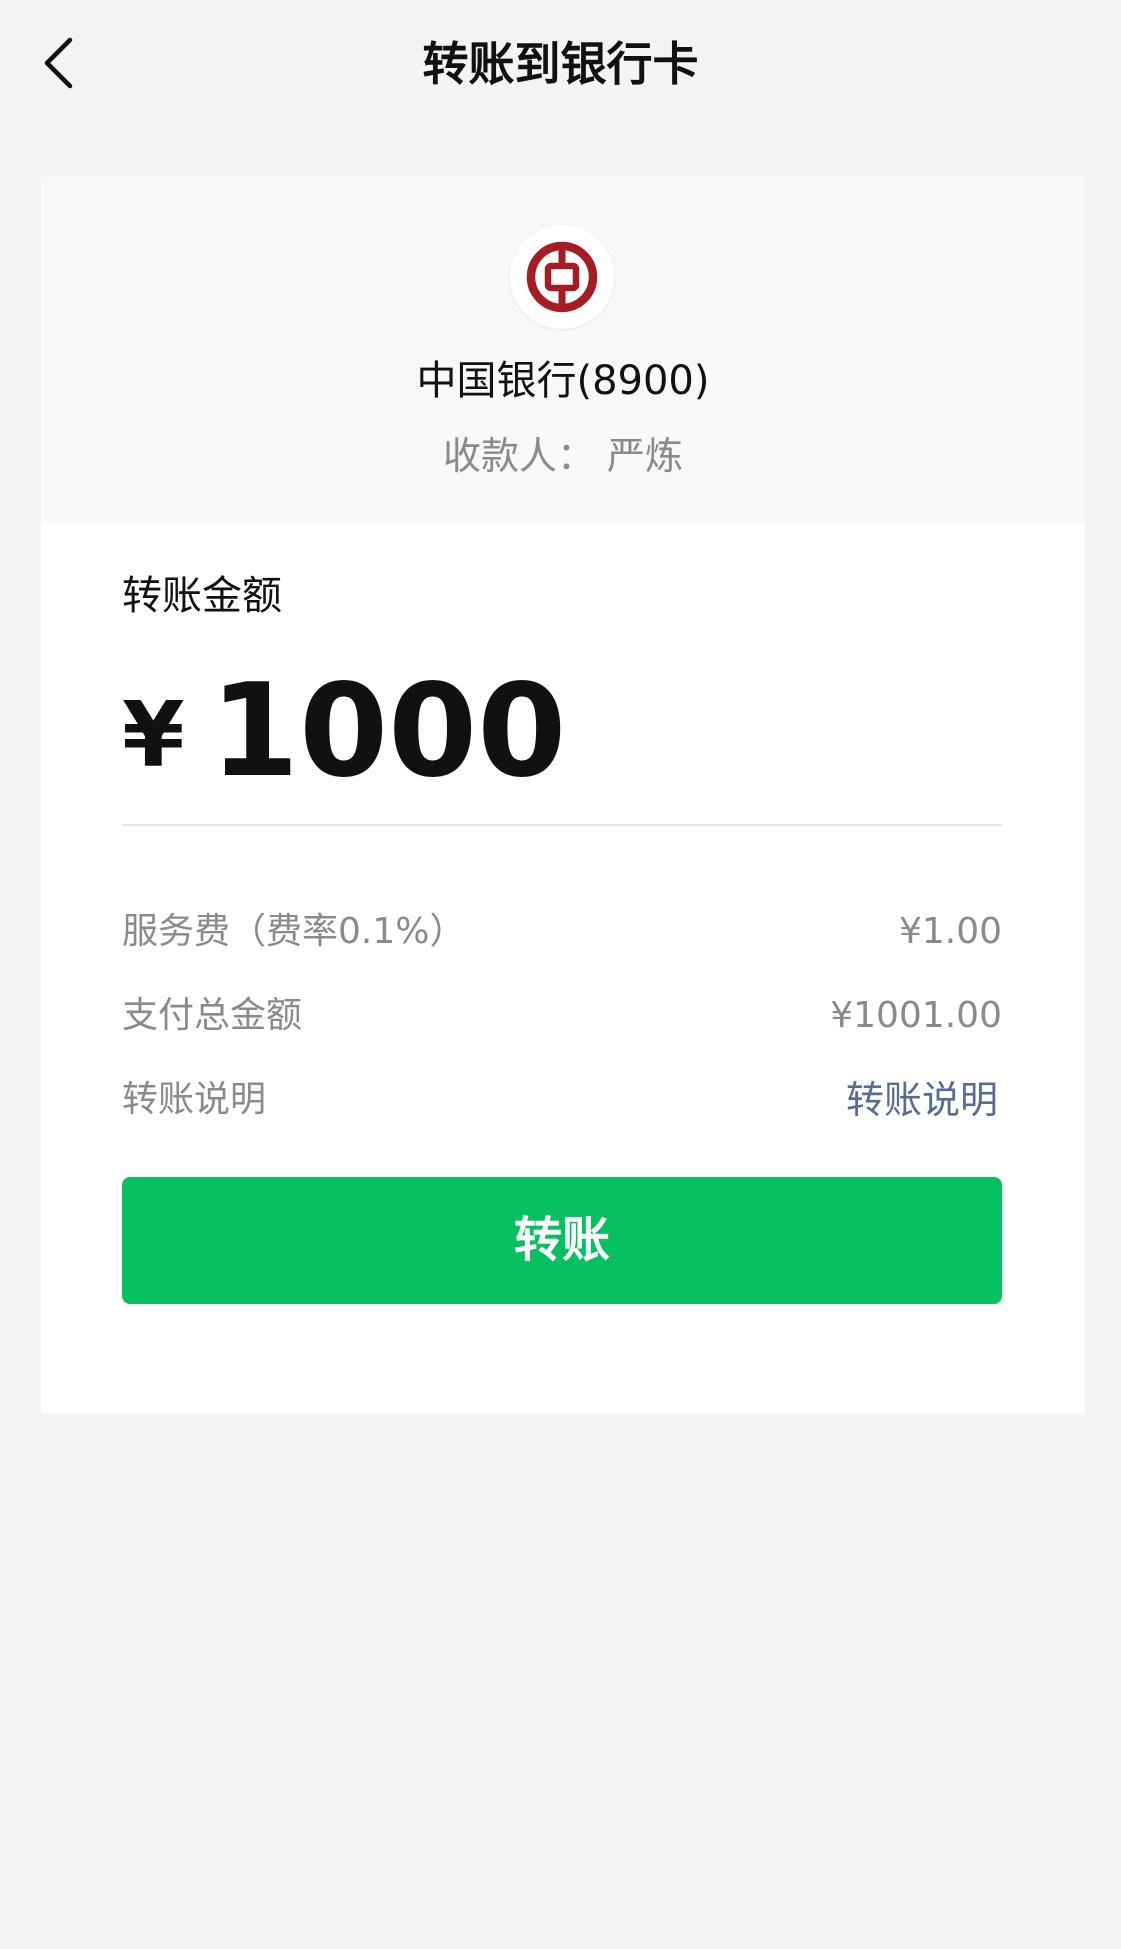 This screenshot has width=1121, height=1949. What do you see at coordinates (562, 1016) in the screenshot?
I see `total-row: 支付总金额 ¥1001.00` at bounding box center [562, 1016].